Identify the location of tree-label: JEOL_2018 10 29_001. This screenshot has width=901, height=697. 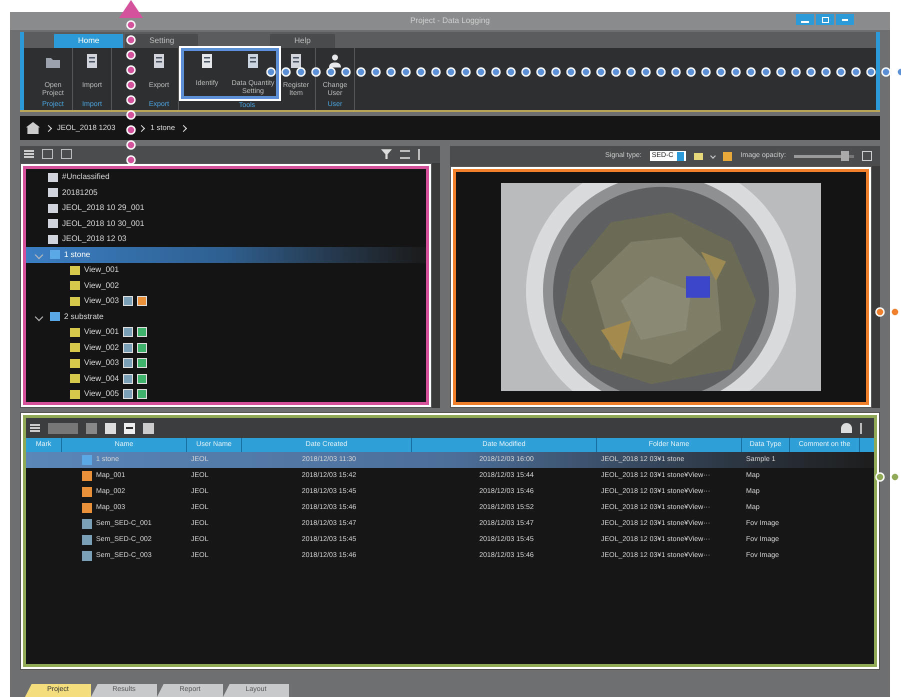
(103, 208).